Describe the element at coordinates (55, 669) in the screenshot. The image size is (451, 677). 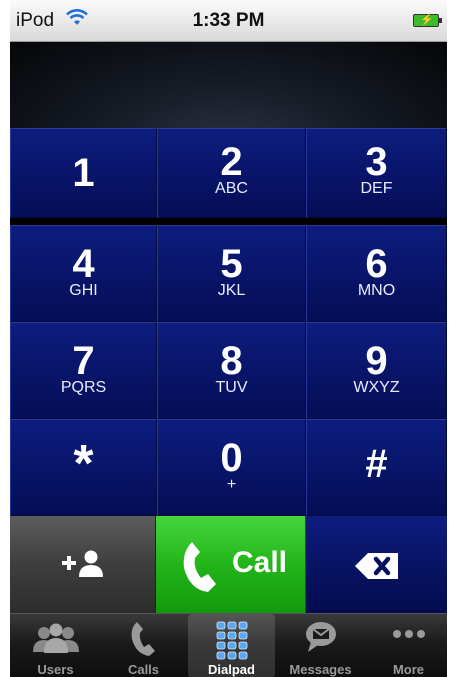
I see `tab-label: Users` at that location.